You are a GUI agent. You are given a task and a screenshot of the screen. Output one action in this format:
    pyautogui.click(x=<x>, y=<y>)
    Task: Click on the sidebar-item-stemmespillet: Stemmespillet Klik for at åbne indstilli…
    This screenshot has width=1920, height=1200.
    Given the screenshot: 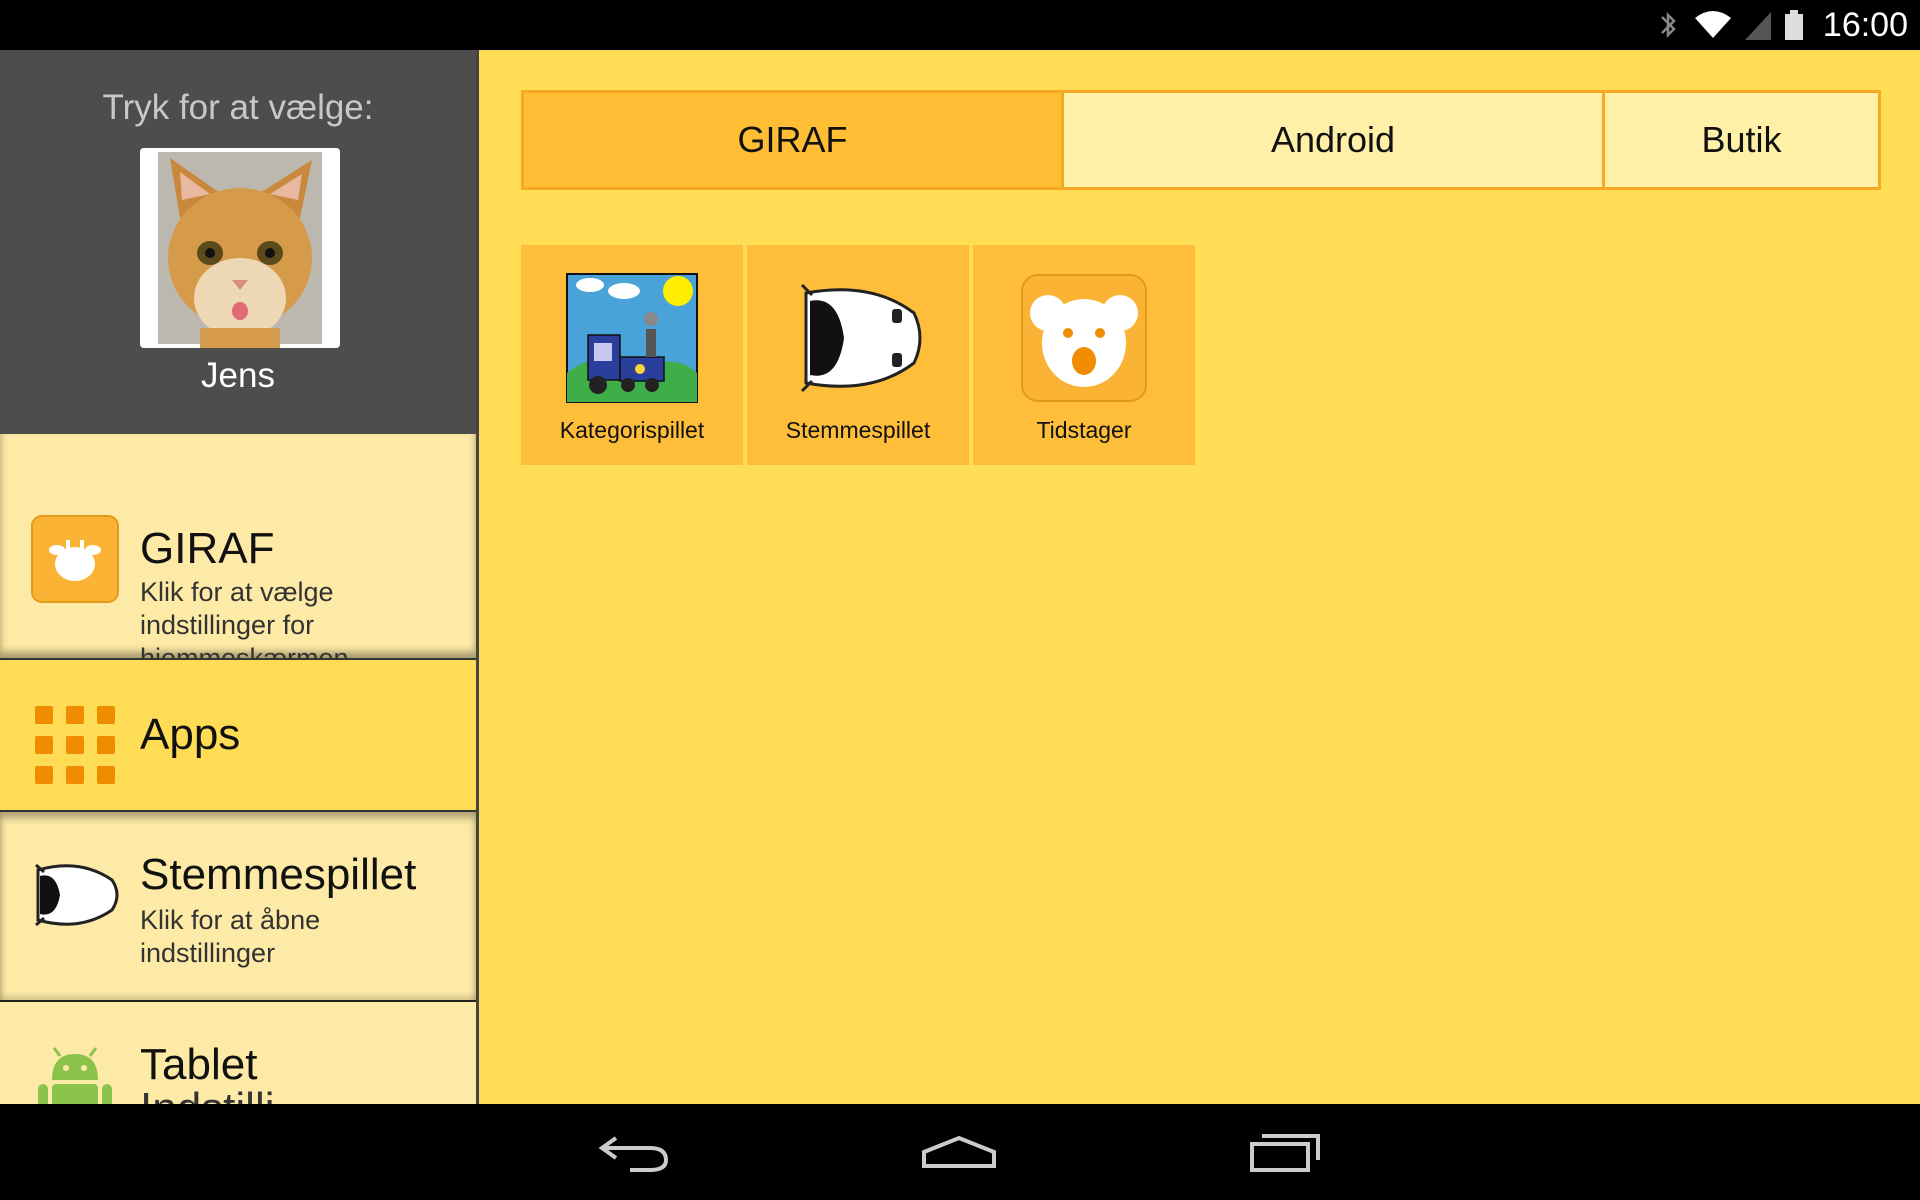 What is the action you would take?
    pyautogui.click(x=238, y=906)
    